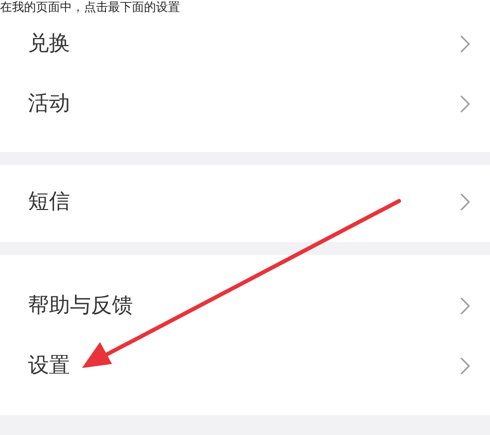 This screenshot has height=435, width=490. Describe the element at coordinates (49, 201) in the screenshot. I see `menu-item-label: 短信` at that location.